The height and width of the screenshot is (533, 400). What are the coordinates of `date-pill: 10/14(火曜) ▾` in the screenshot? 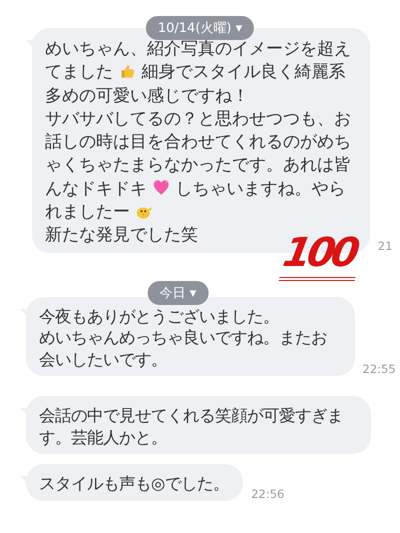 It's located at (200, 28).